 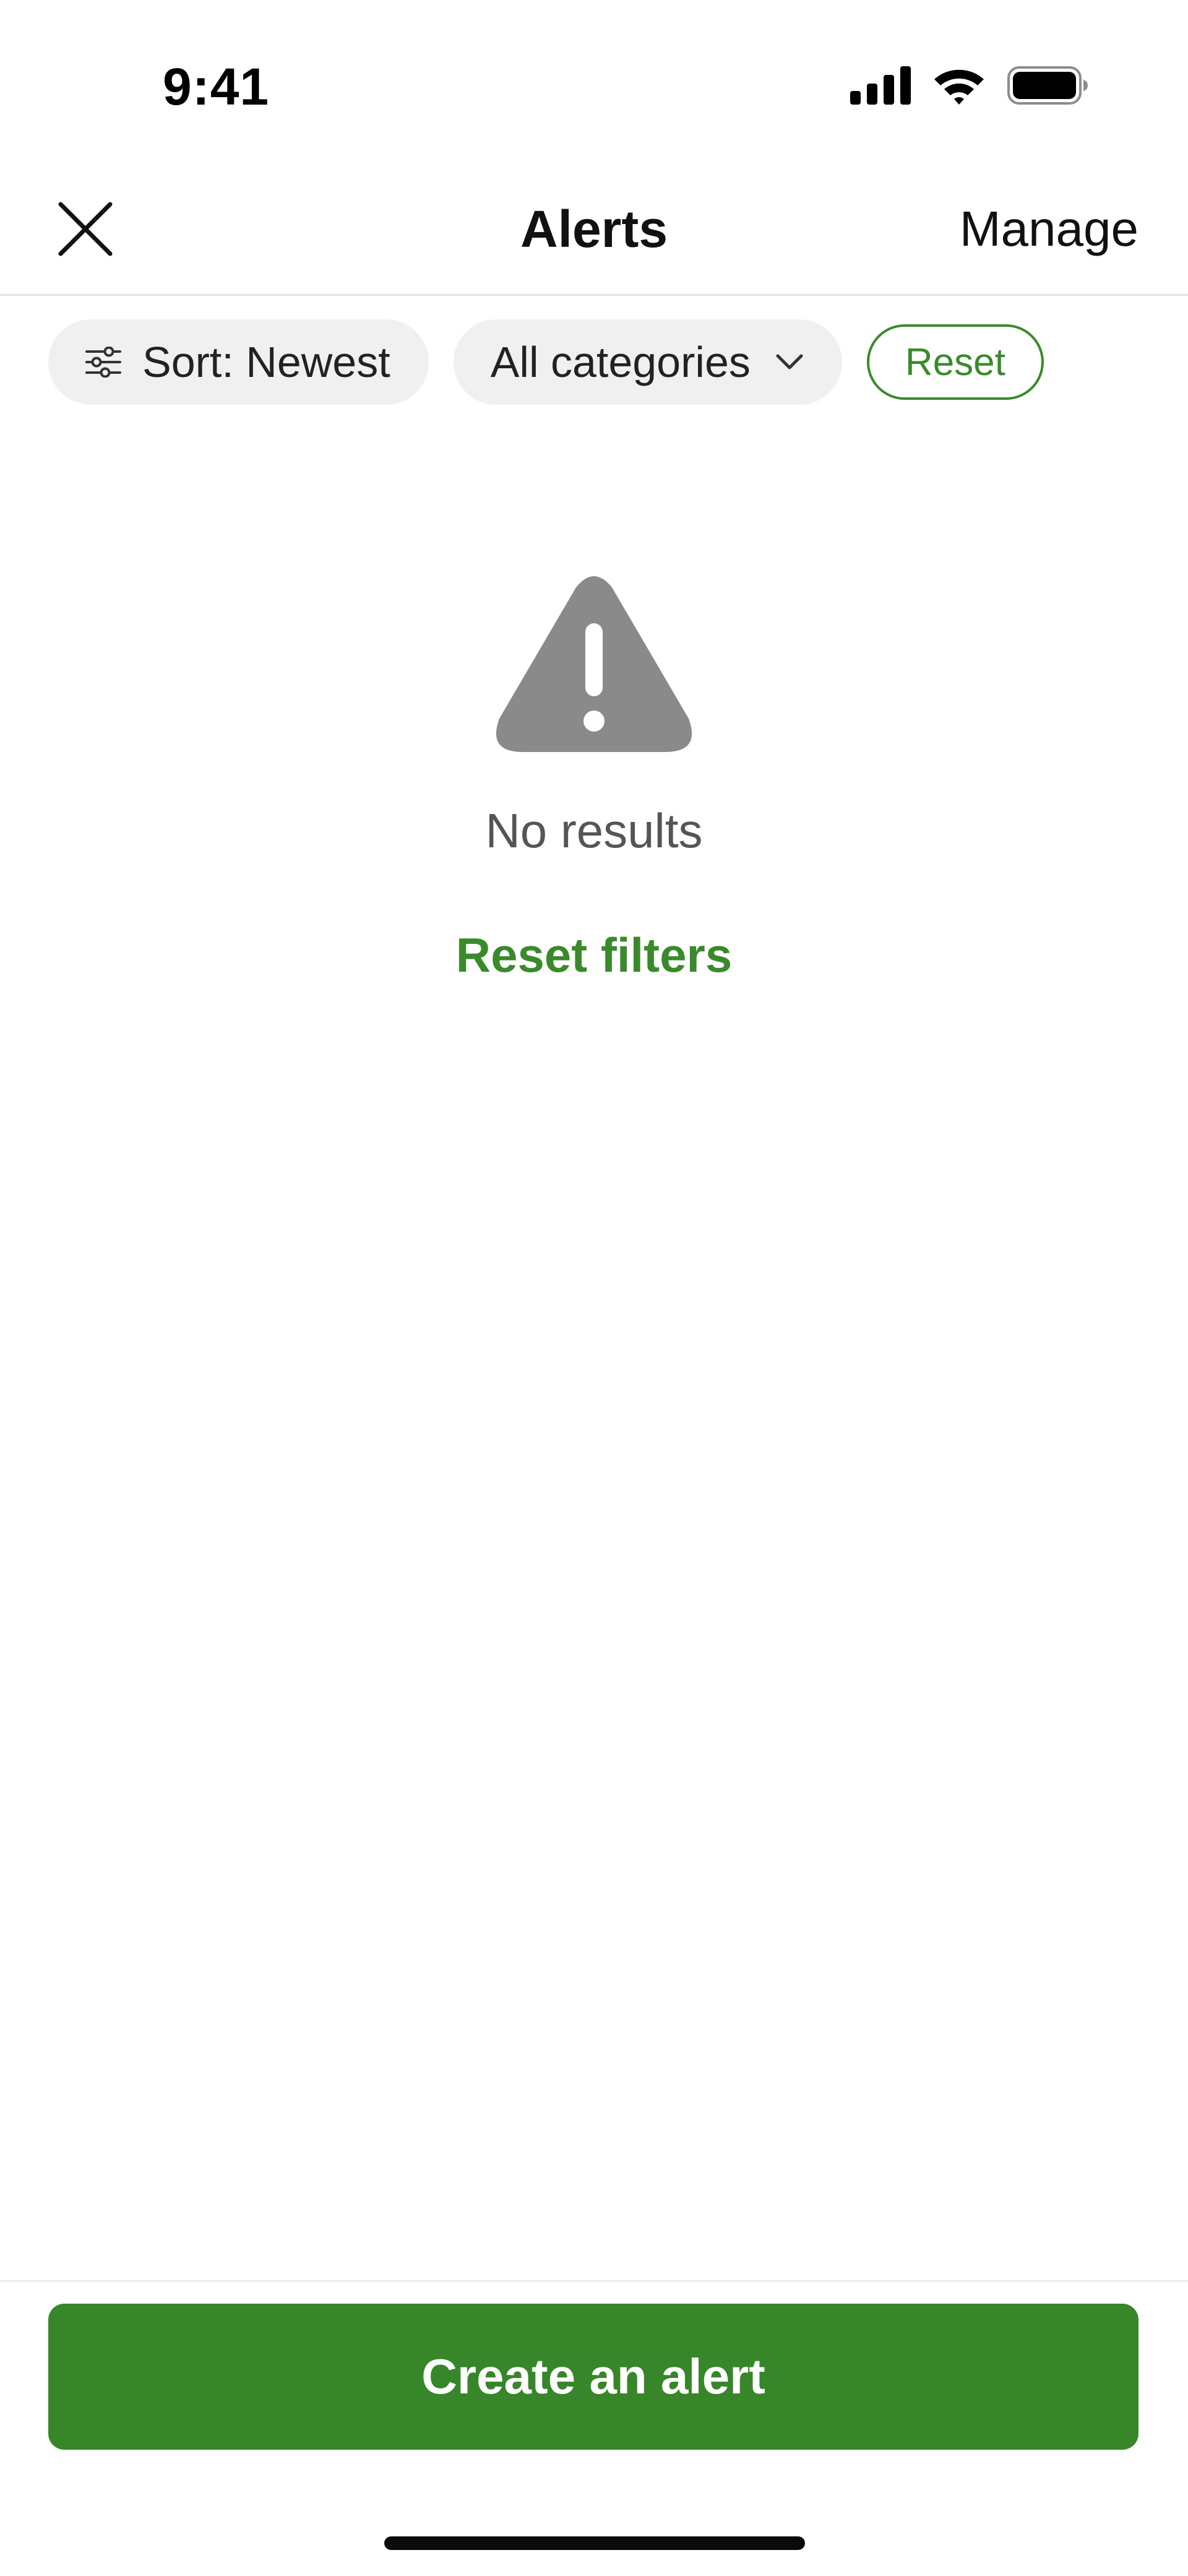 What do you see at coordinates (594, 2543) in the screenshot?
I see `home-indicator` at bounding box center [594, 2543].